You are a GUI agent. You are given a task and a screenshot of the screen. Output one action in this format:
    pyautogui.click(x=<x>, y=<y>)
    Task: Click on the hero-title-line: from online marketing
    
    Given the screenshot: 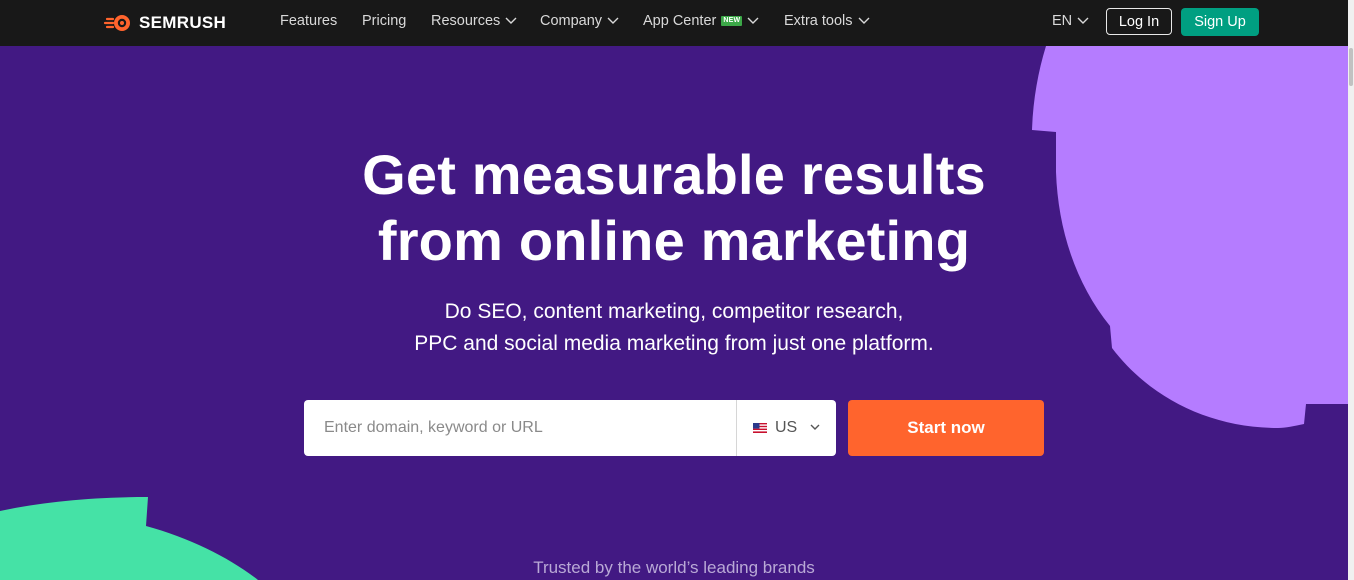 What is the action you would take?
    pyautogui.click(x=674, y=240)
    